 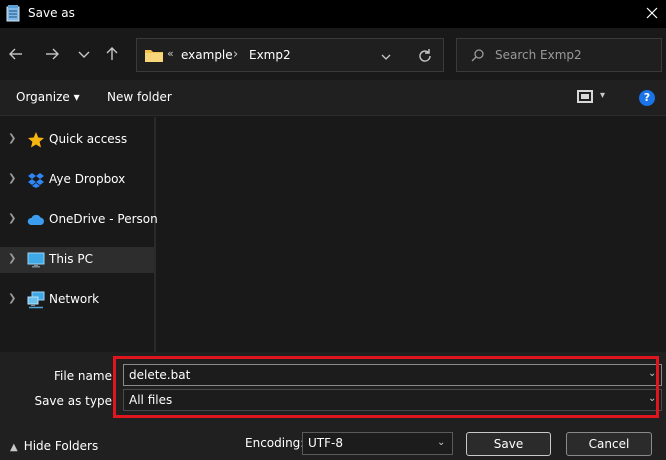 What do you see at coordinates (71, 259) in the screenshot?
I see `sidebar-item-label: This PC` at bounding box center [71, 259].